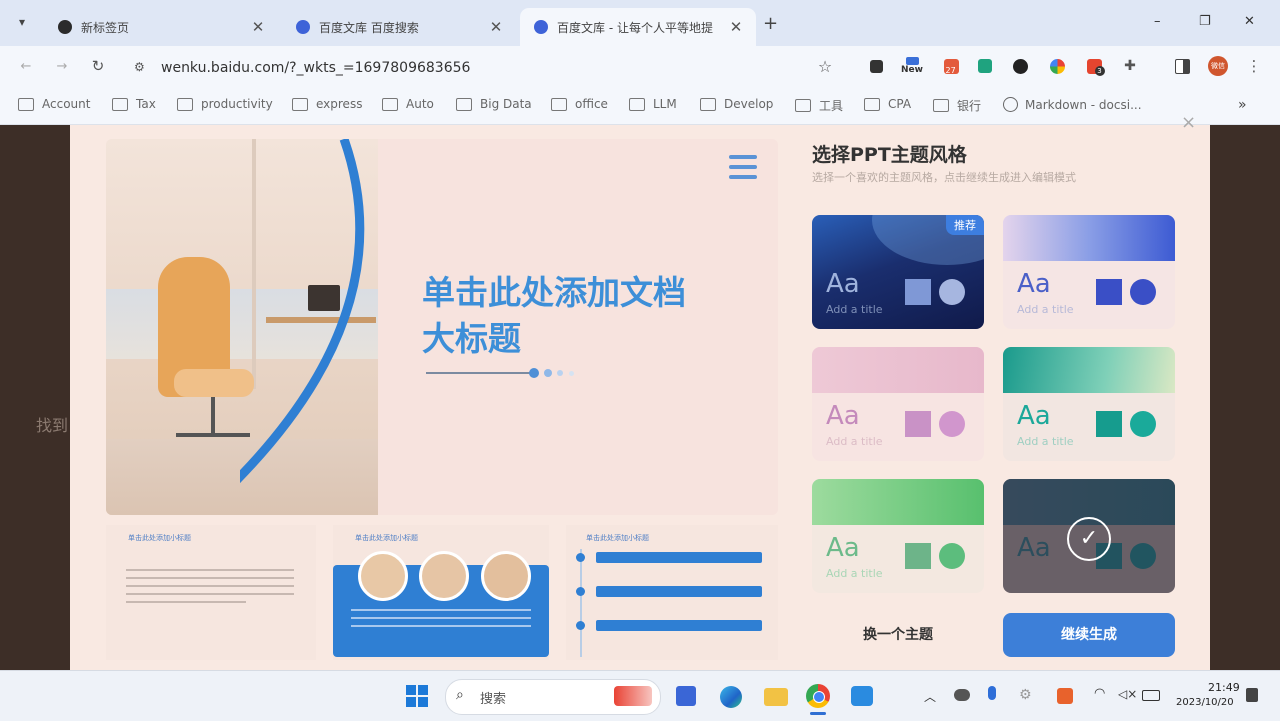 The width and height of the screenshot is (1280, 721). Describe the element at coordinates (22, 25) in the screenshot. I see `tab-list-dropdown-icon: ▾` at that location.